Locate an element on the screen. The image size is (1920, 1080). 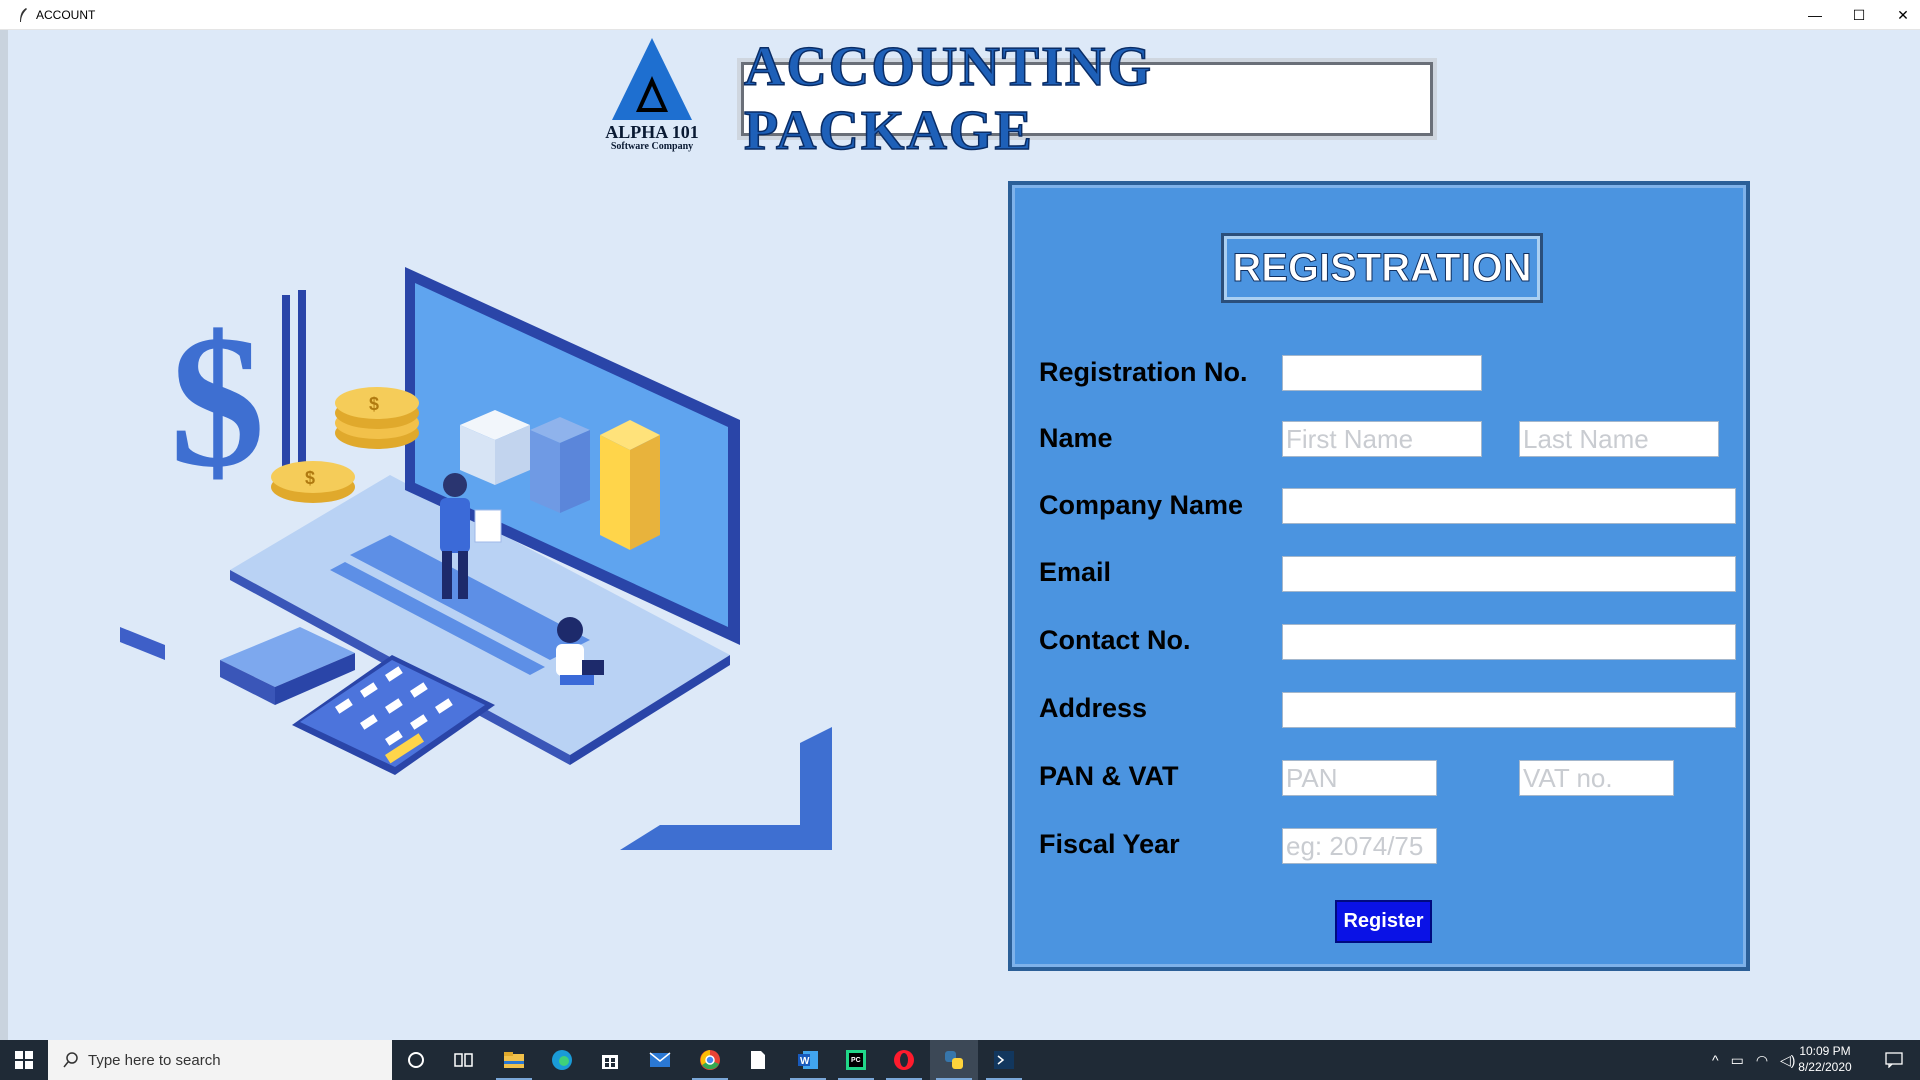
banner-title: ACCOUNTING PACKAGE is located at coordinates (948, 99).